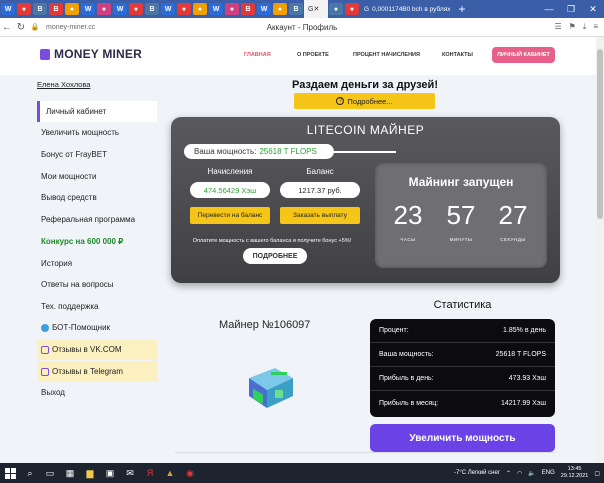 The image size is (604, 483). What do you see at coordinates (572, 27) in the screenshot?
I see `bookmark-icon: ⚑` at bounding box center [572, 27].